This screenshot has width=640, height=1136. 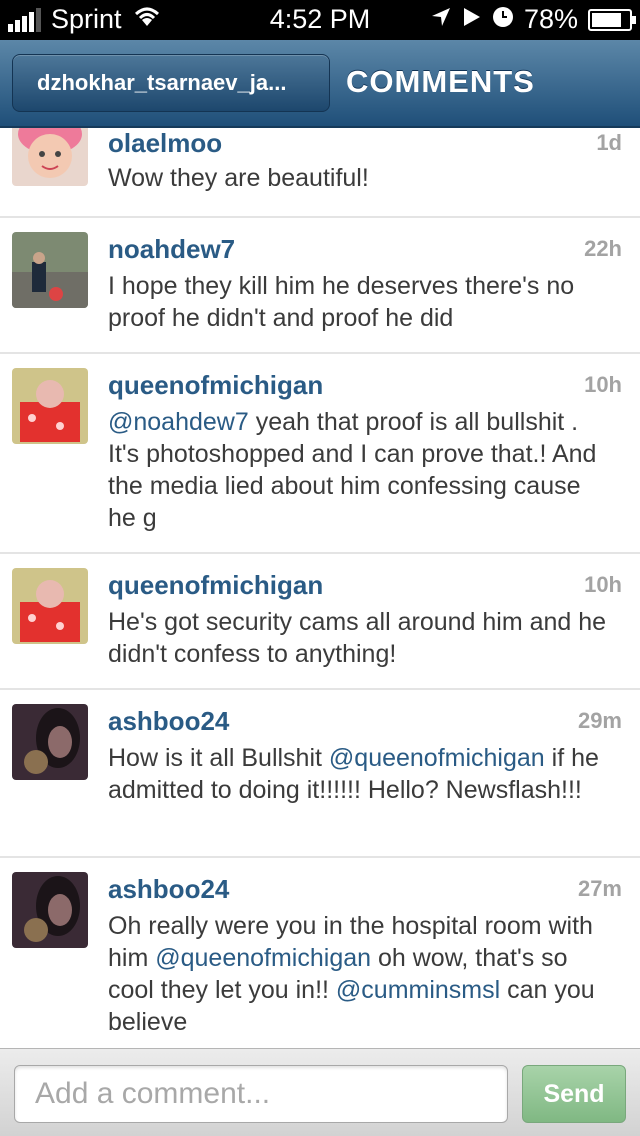 What do you see at coordinates (550, 19) in the screenshot?
I see `battery-percent: 78%` at bounding box center [550, 19].